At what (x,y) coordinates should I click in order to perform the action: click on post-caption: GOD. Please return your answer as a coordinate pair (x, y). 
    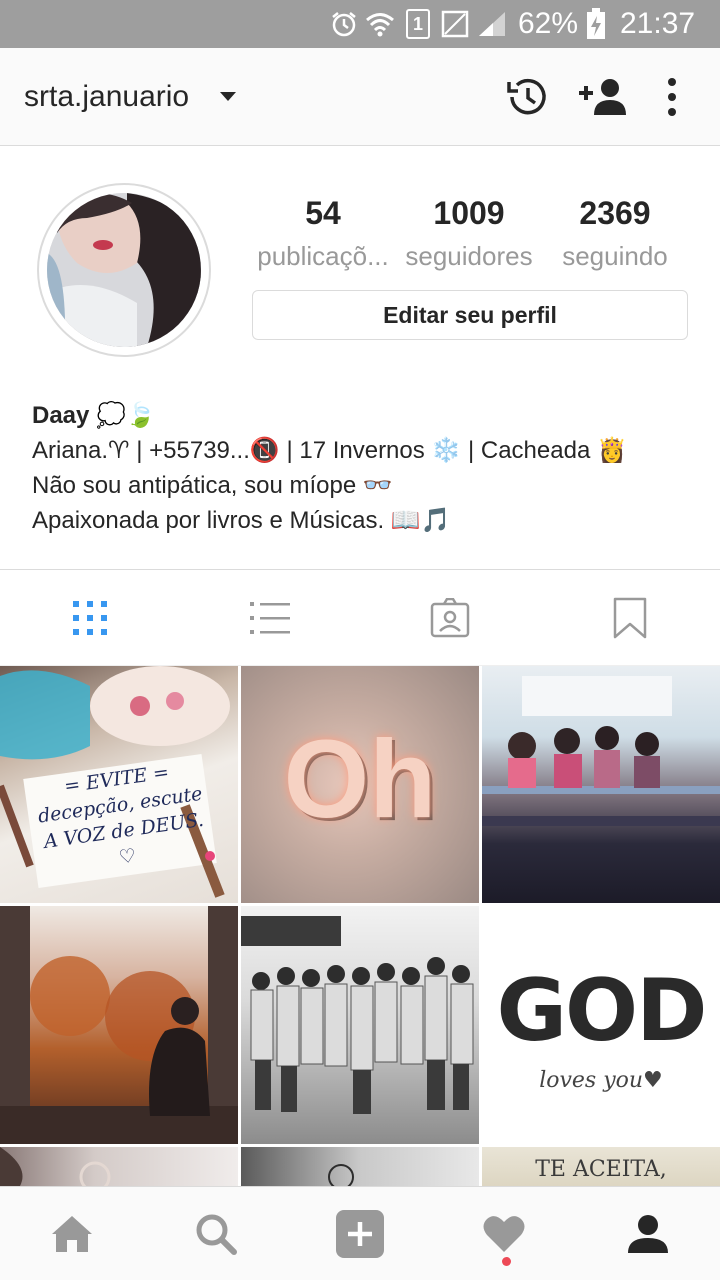
    Looking at the image, I should click on (601, 1011).